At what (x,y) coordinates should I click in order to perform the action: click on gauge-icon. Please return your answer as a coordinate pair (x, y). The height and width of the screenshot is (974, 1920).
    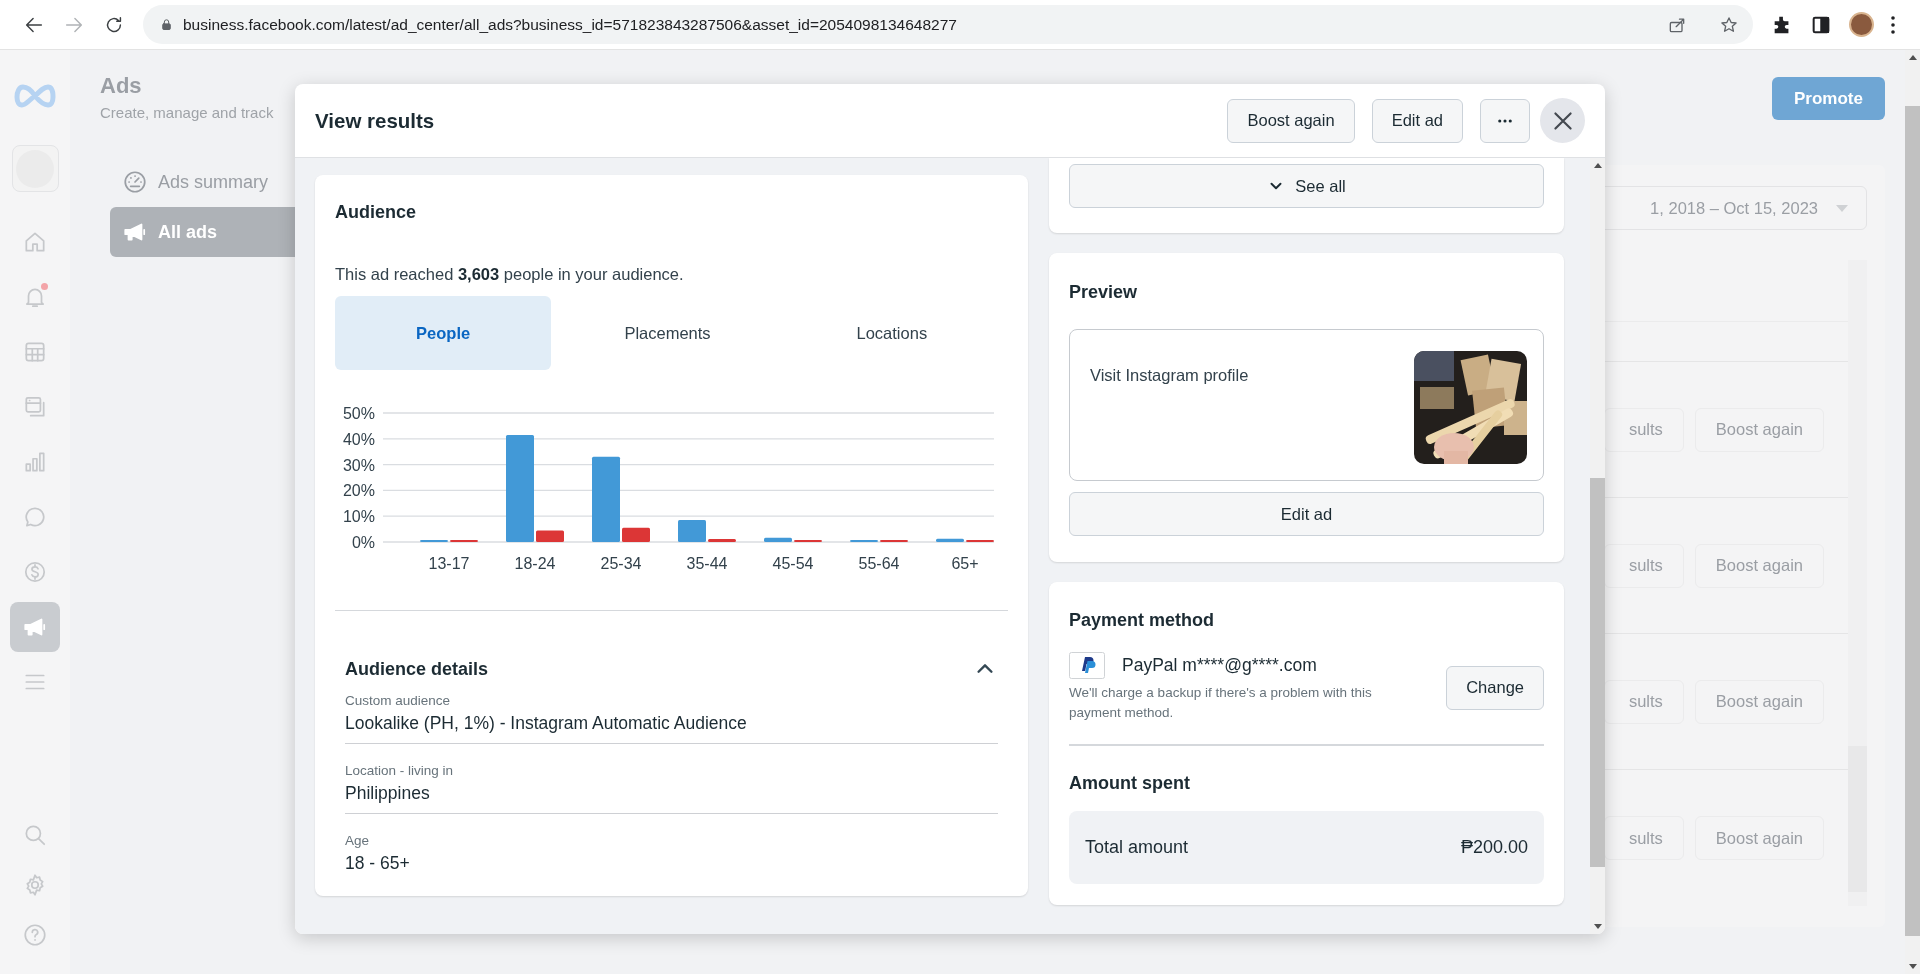
    Looking at the image, I should click on (135, 182).